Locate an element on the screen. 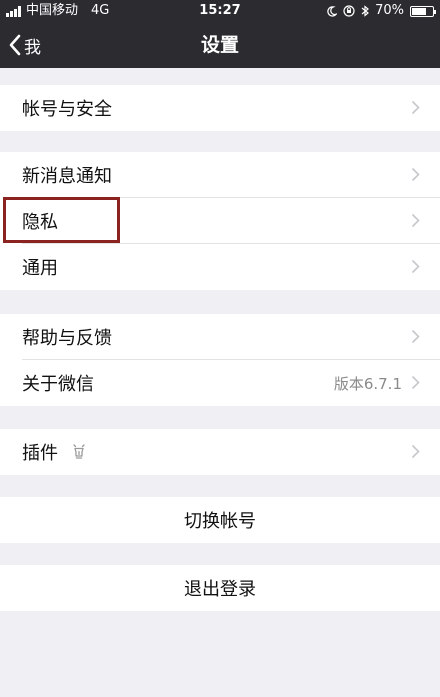 This screenshot has height=697, width=440. version-label: 版本6.7.1 is located at coordinates (367, 383).